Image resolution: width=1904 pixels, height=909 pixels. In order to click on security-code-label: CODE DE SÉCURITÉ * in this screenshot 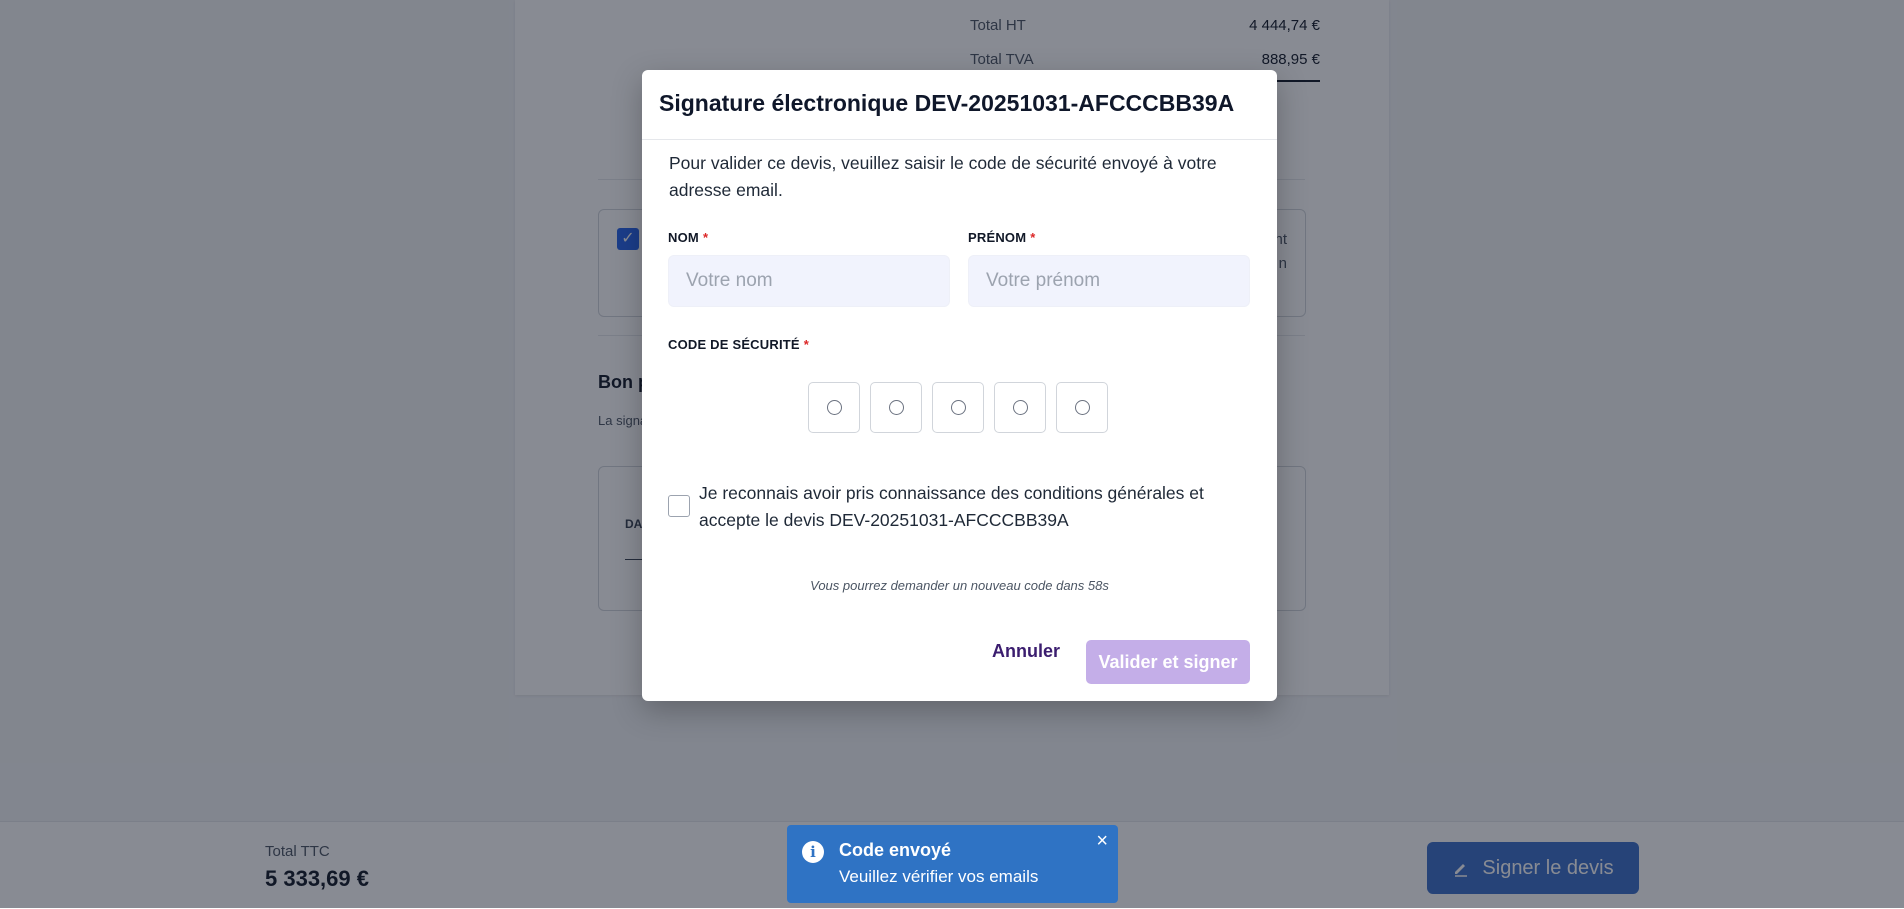, I will do `click(738, 344)`.